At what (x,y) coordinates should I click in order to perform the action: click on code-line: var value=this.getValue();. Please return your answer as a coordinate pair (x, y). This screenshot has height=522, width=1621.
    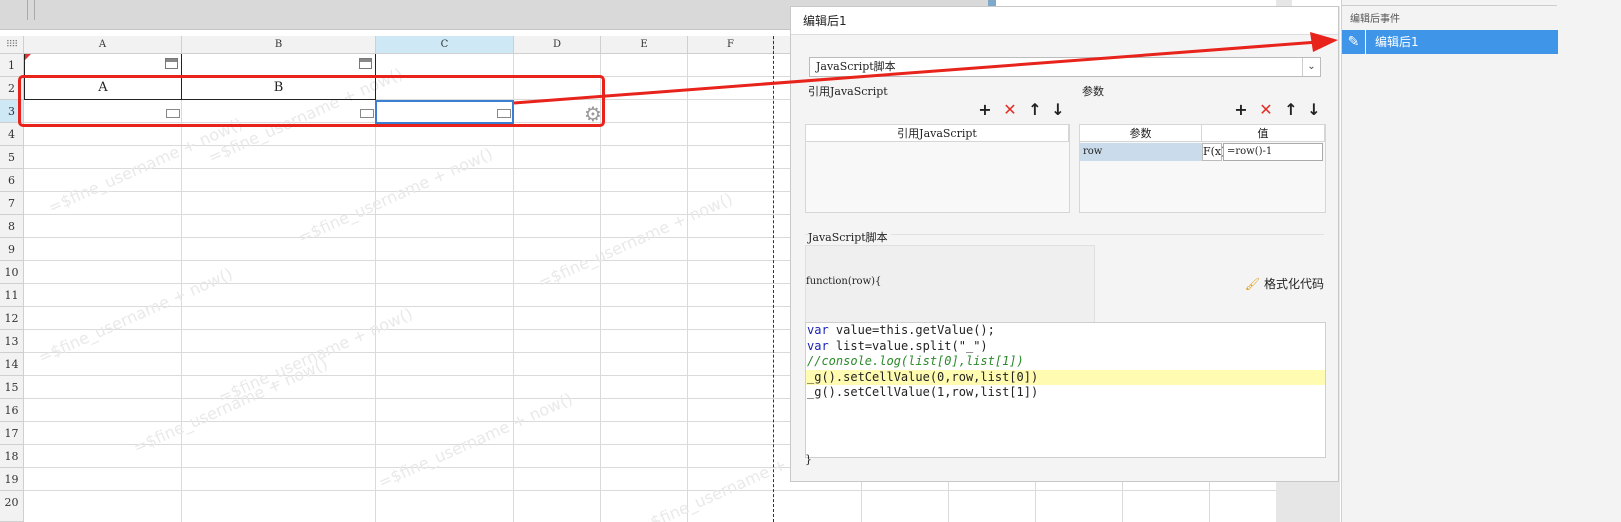
    Looking at the image, I should click on (901, 330).